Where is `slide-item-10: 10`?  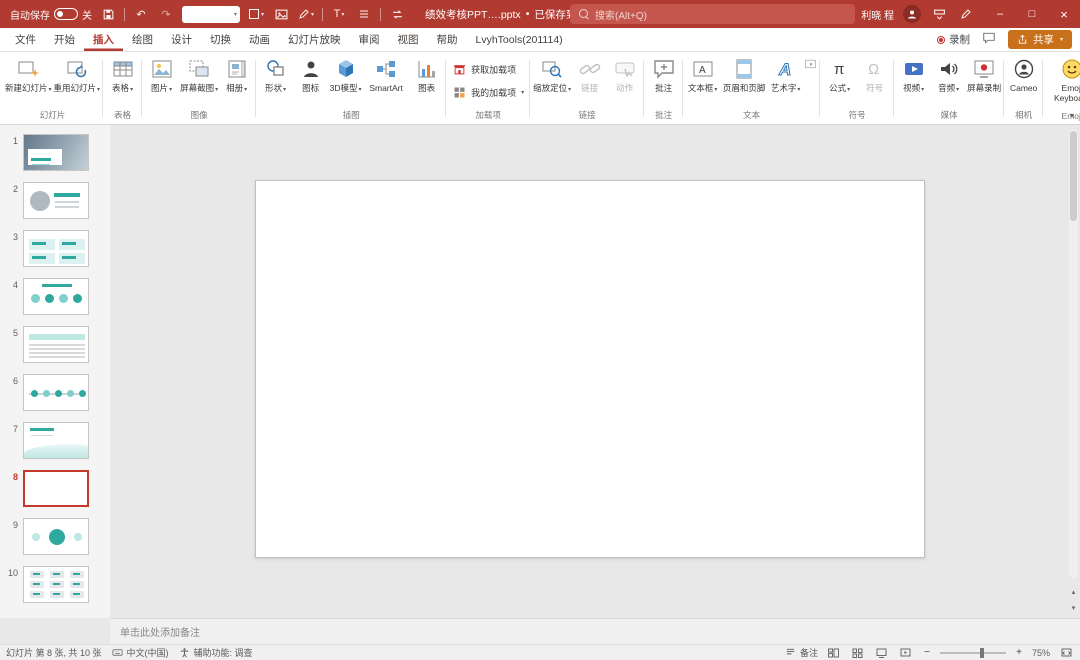 slide-item-10: 10 is located at coordinates (55, 584).